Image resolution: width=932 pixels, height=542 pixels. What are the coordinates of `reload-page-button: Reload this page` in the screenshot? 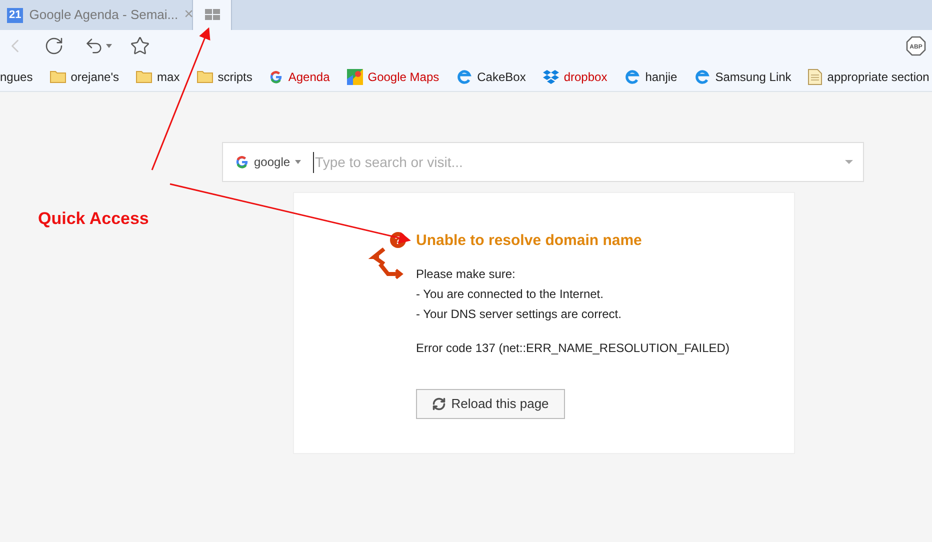 It's located at (490, 404).